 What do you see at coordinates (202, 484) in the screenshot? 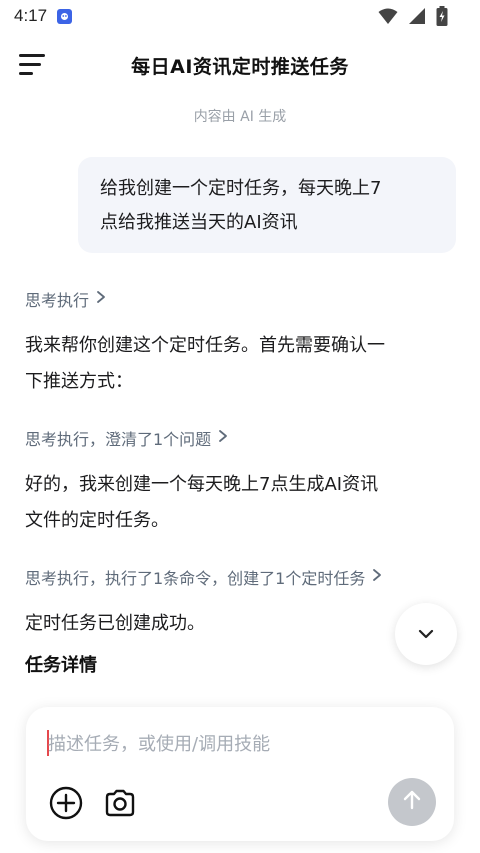
I see `reply-line: 好的，我来创建一个每天晚上7点生成AI资讯` at bounding box center [202, 484].